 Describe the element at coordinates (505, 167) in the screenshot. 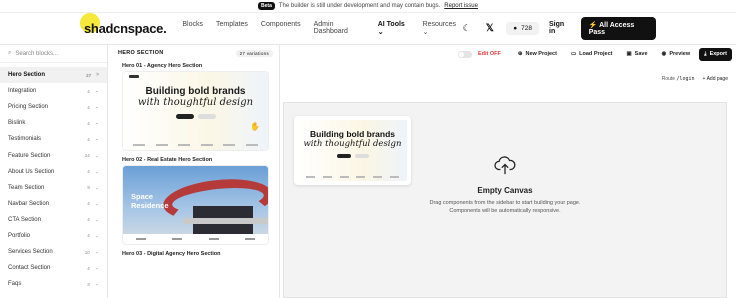

I see `cloud-upload-icon` at that location.